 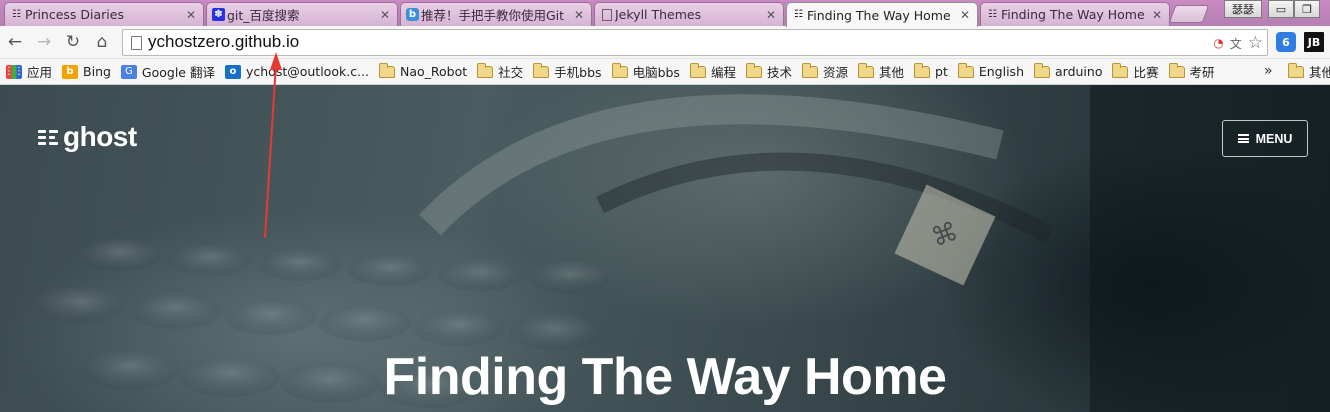 I want to click on baidu-paw-icon: ✽, so click(x=218, y=14).